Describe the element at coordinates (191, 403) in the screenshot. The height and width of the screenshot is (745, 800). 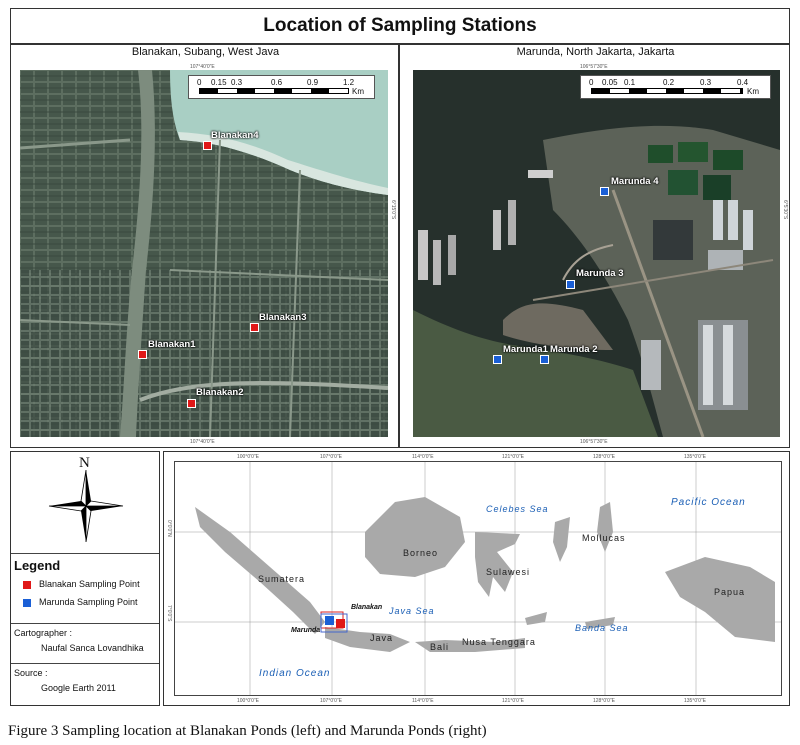
I see `blanakan2-point` at that location.